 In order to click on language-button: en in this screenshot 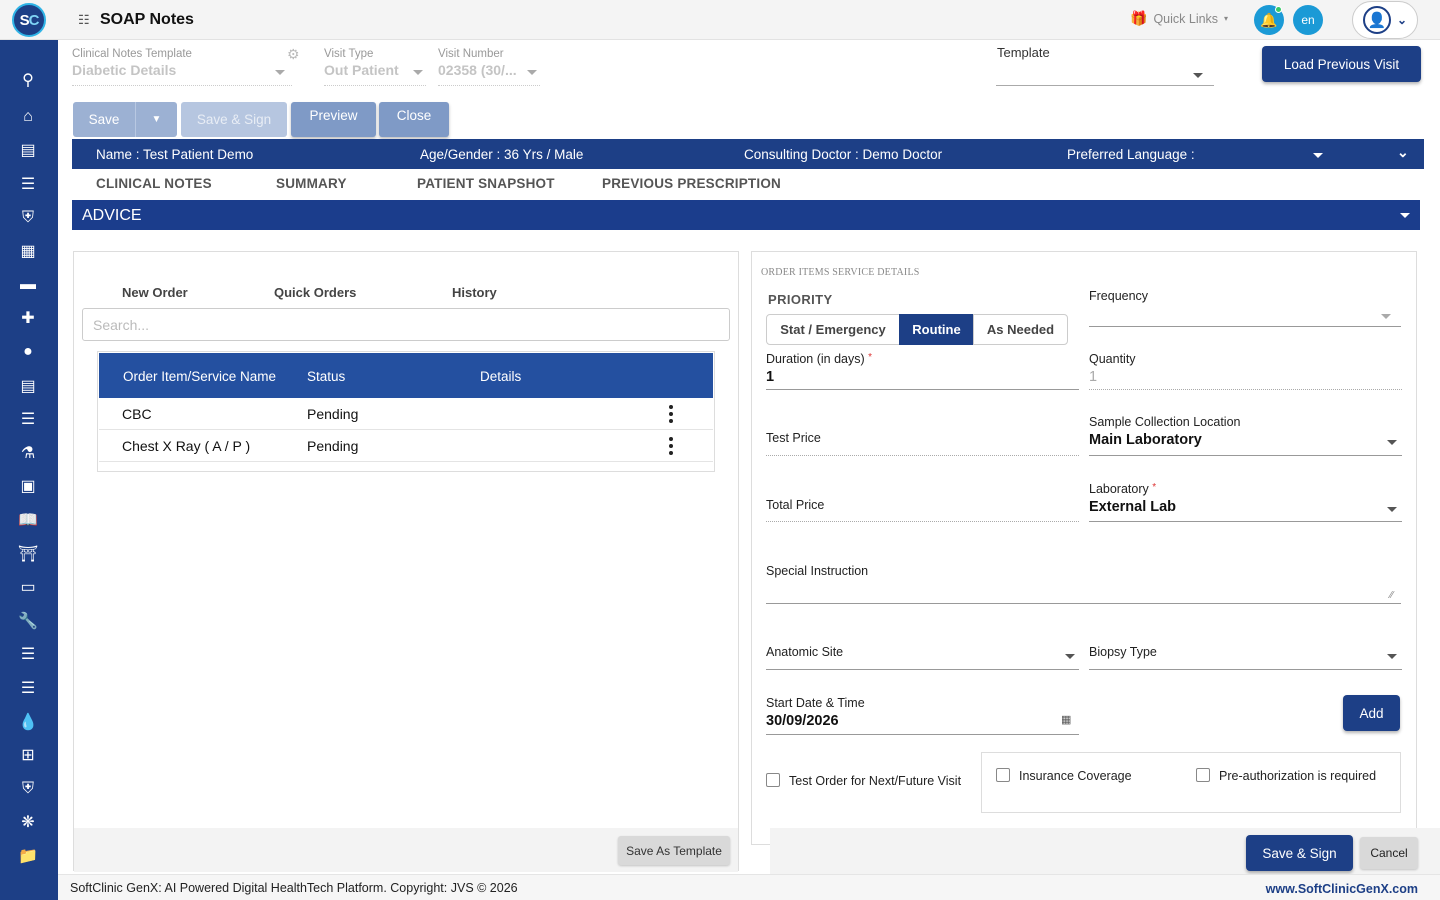, I will do `click(1308, 20)`.